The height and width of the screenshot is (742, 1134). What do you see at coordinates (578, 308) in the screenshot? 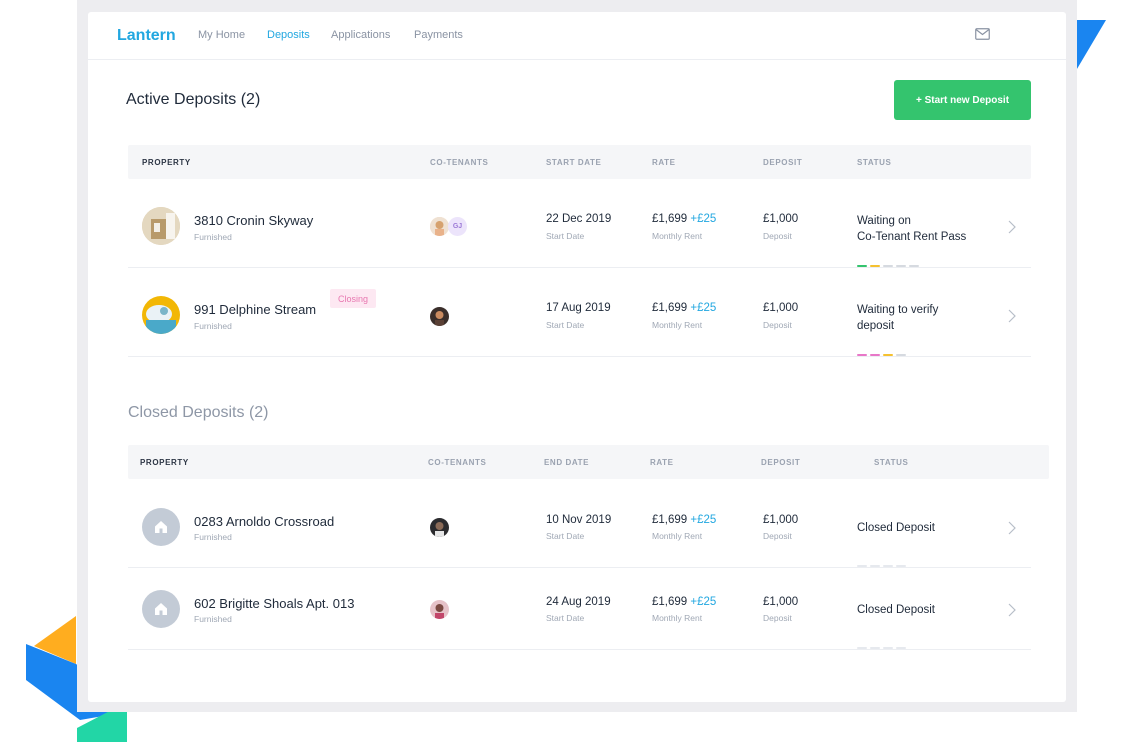
I see `start-date-value: 17 Aug 2019` at bounding box center [578, 308].